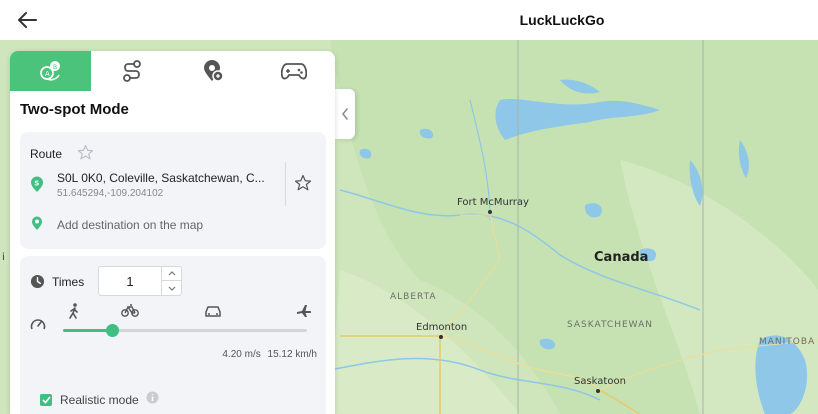 The height and width of the screenshot is (414, 818). I want to click on map-label-saskatchewan: SASKATCHEWAN, so click(610, 325).